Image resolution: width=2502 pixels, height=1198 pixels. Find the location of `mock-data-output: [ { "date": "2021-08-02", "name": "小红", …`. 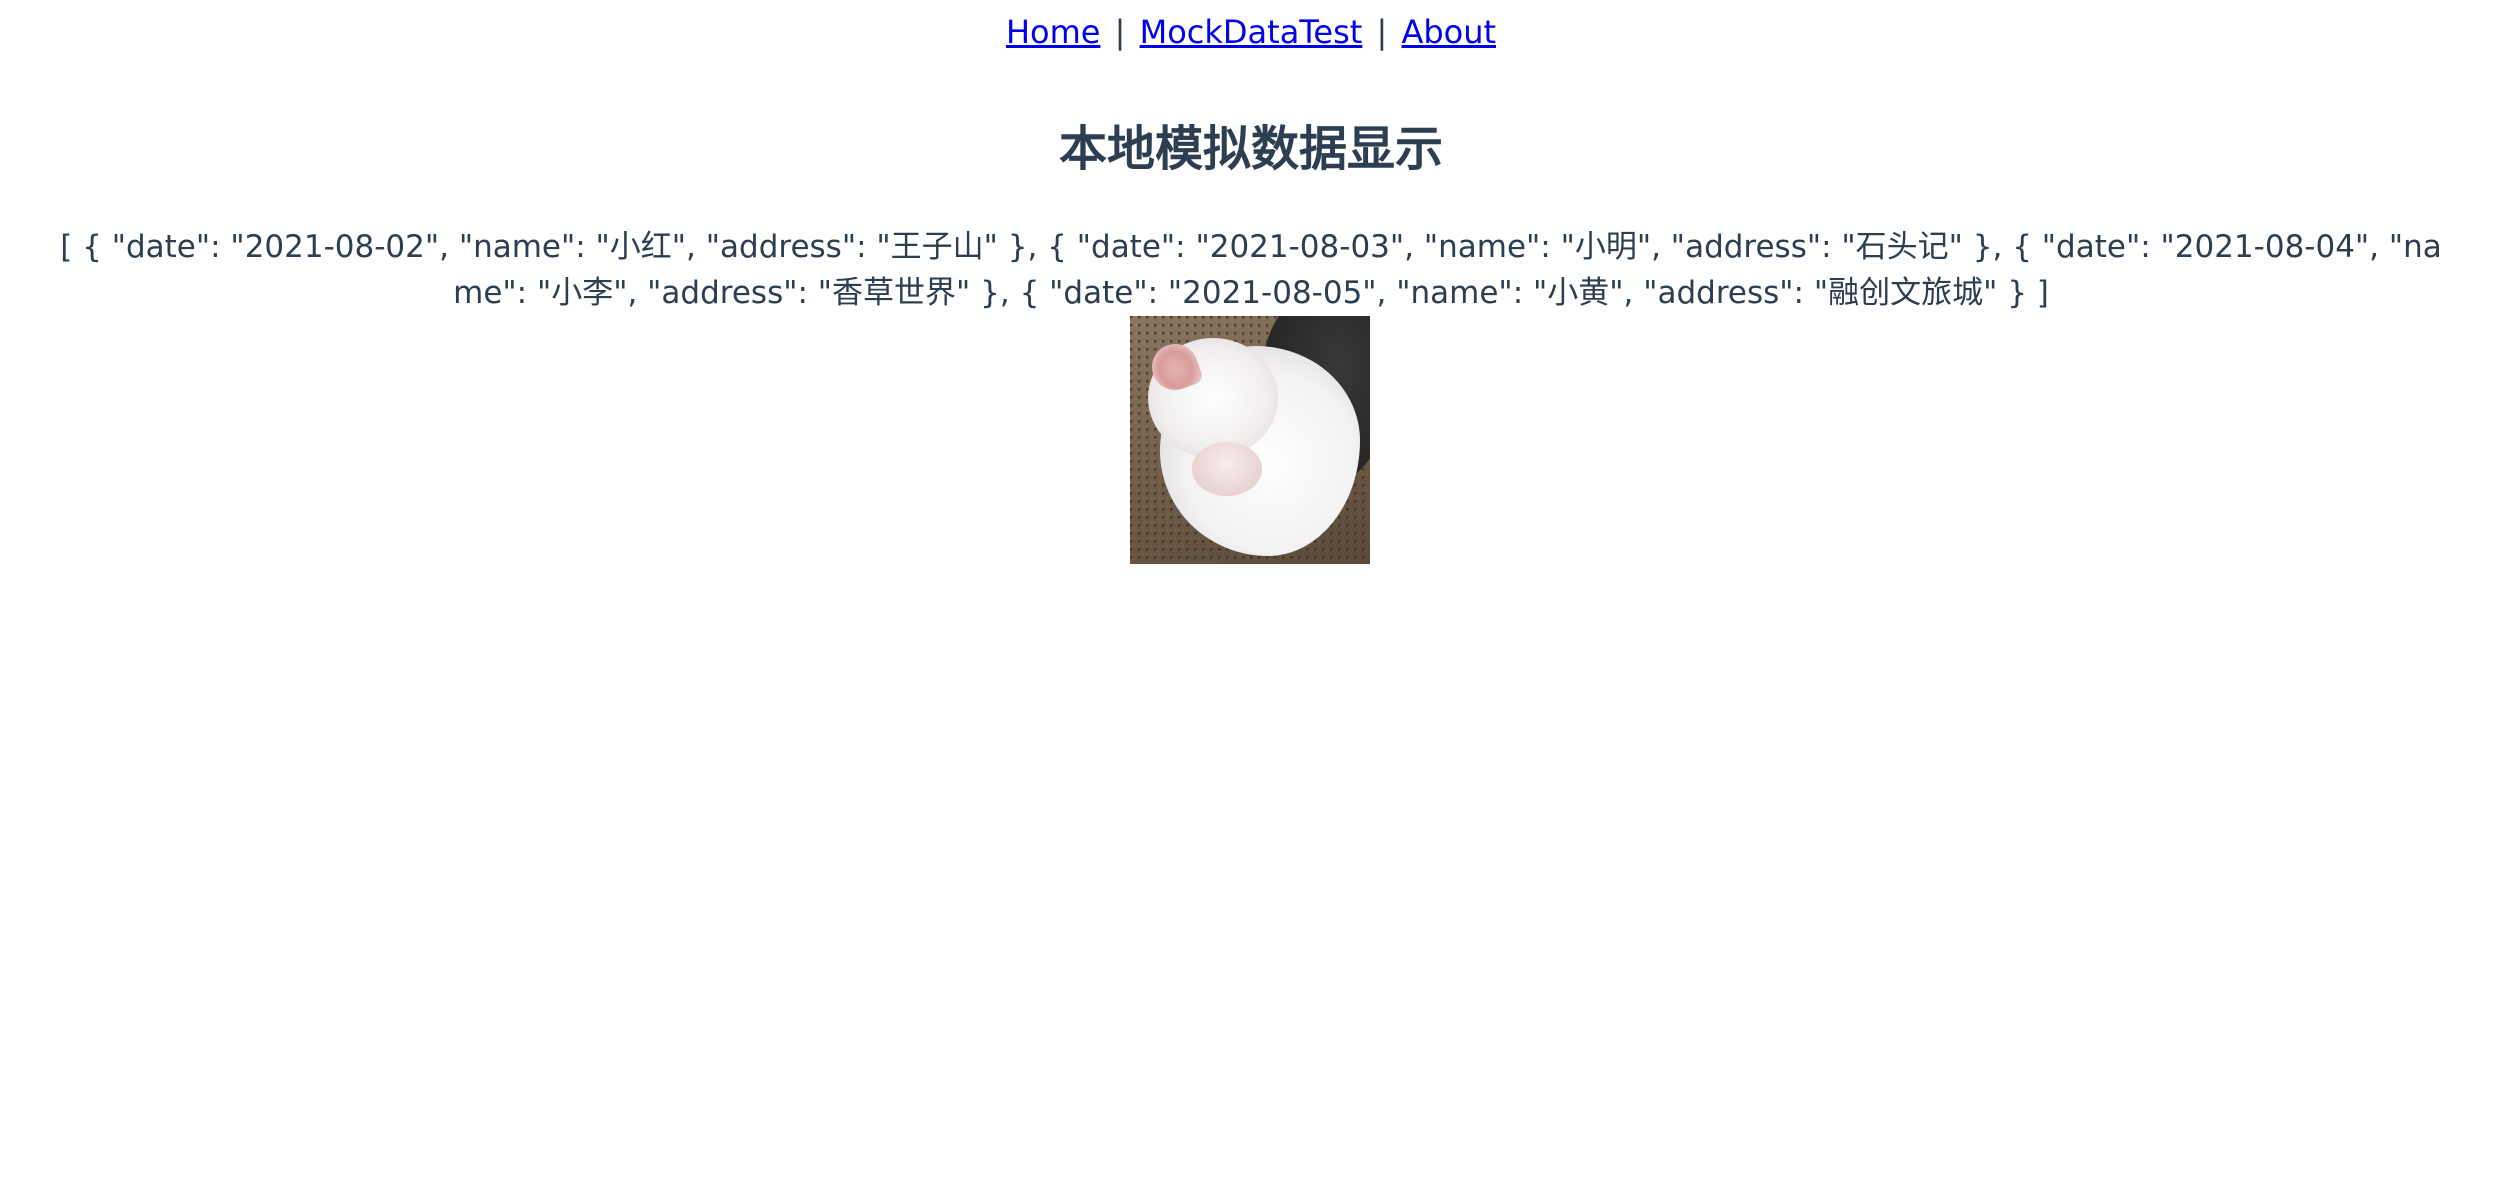

mock-data-output: [ { "date": "2021-08-02", "name": "小红", … is located at coordinates (1251, 270).